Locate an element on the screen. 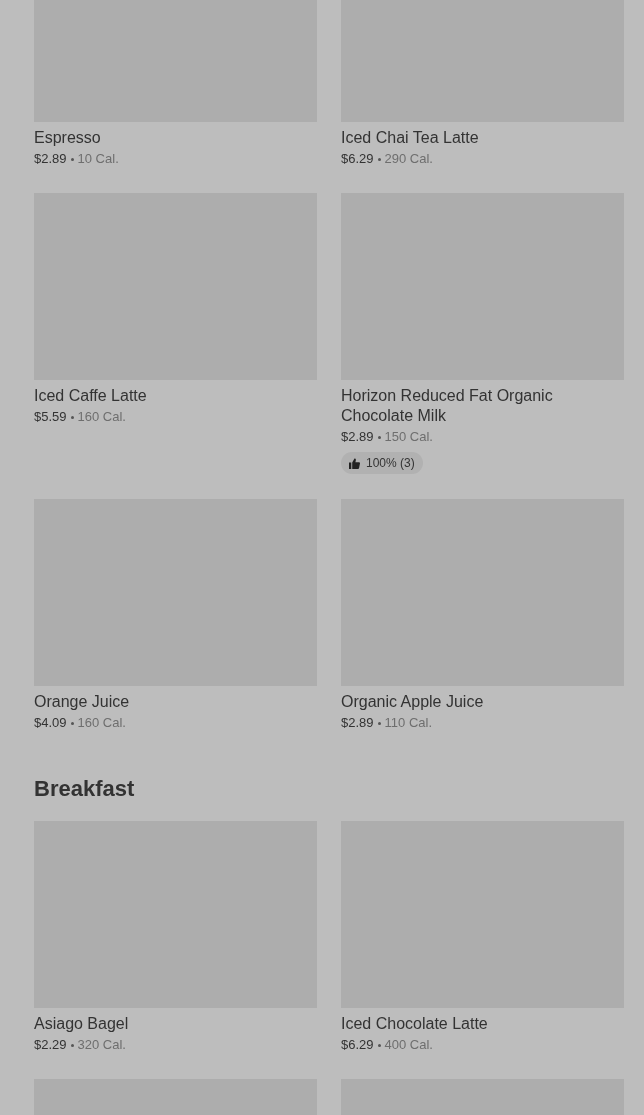 This screenshot has height=1115, width=644. item-calories: 400 Cal. is located at coordinates (408, 1045).